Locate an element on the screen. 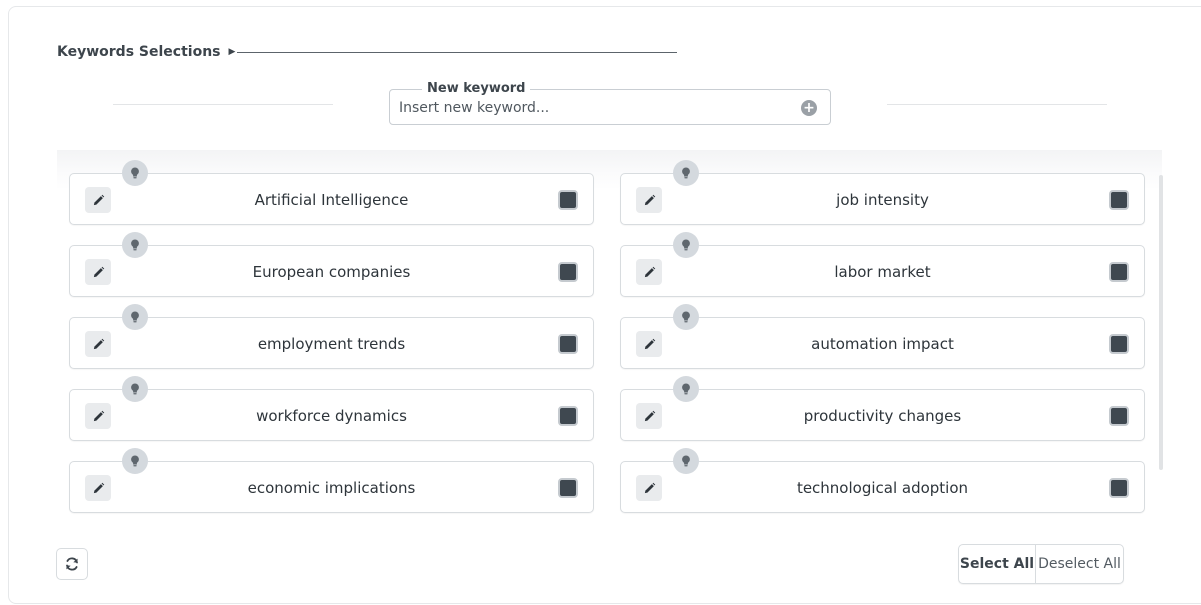  selection-button-group: Select All Deselect All is located at coordinates (1041, 564).